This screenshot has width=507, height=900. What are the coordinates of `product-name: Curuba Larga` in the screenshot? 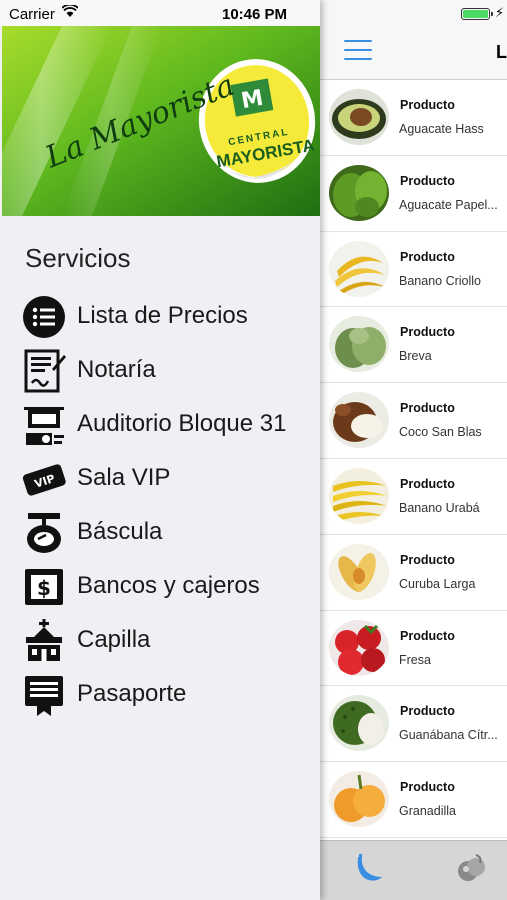 It's located at (437, 583).